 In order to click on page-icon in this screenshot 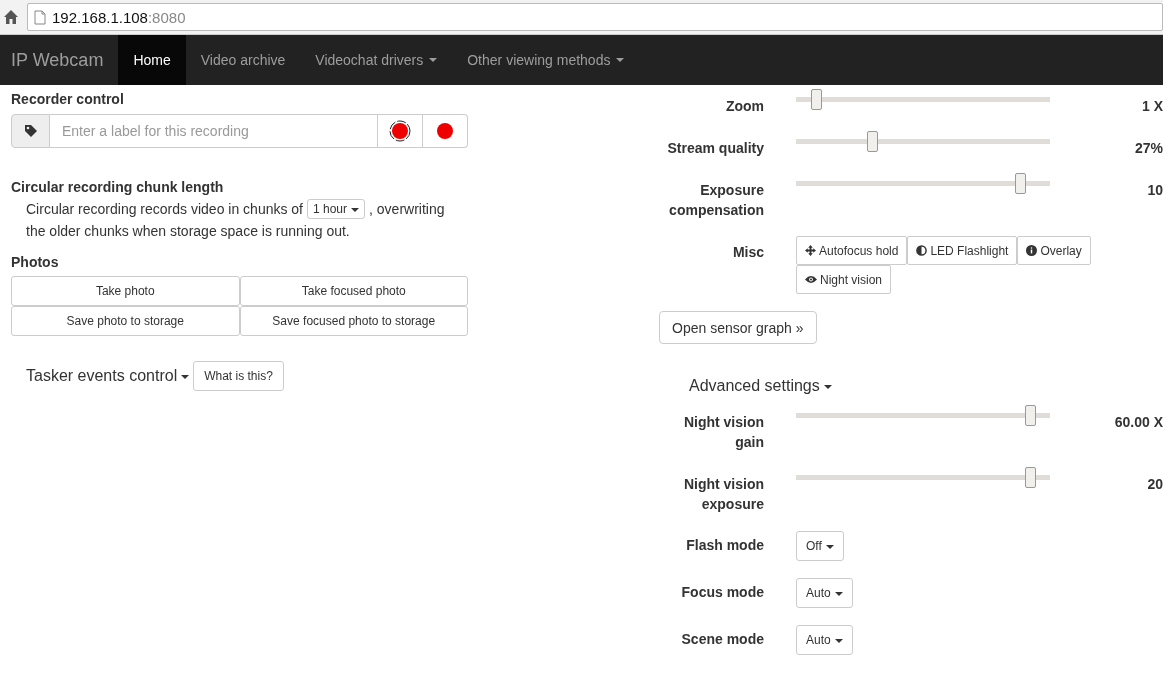, I will do `click(40, 17)`.